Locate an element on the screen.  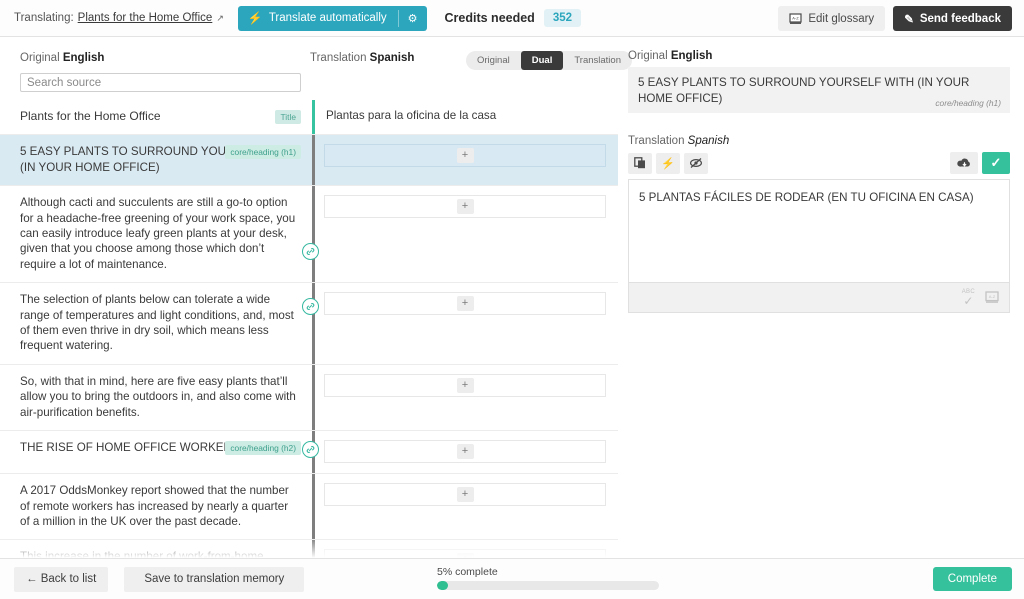
progress-indicator: 5% complete is located at coordinates (548, 578).